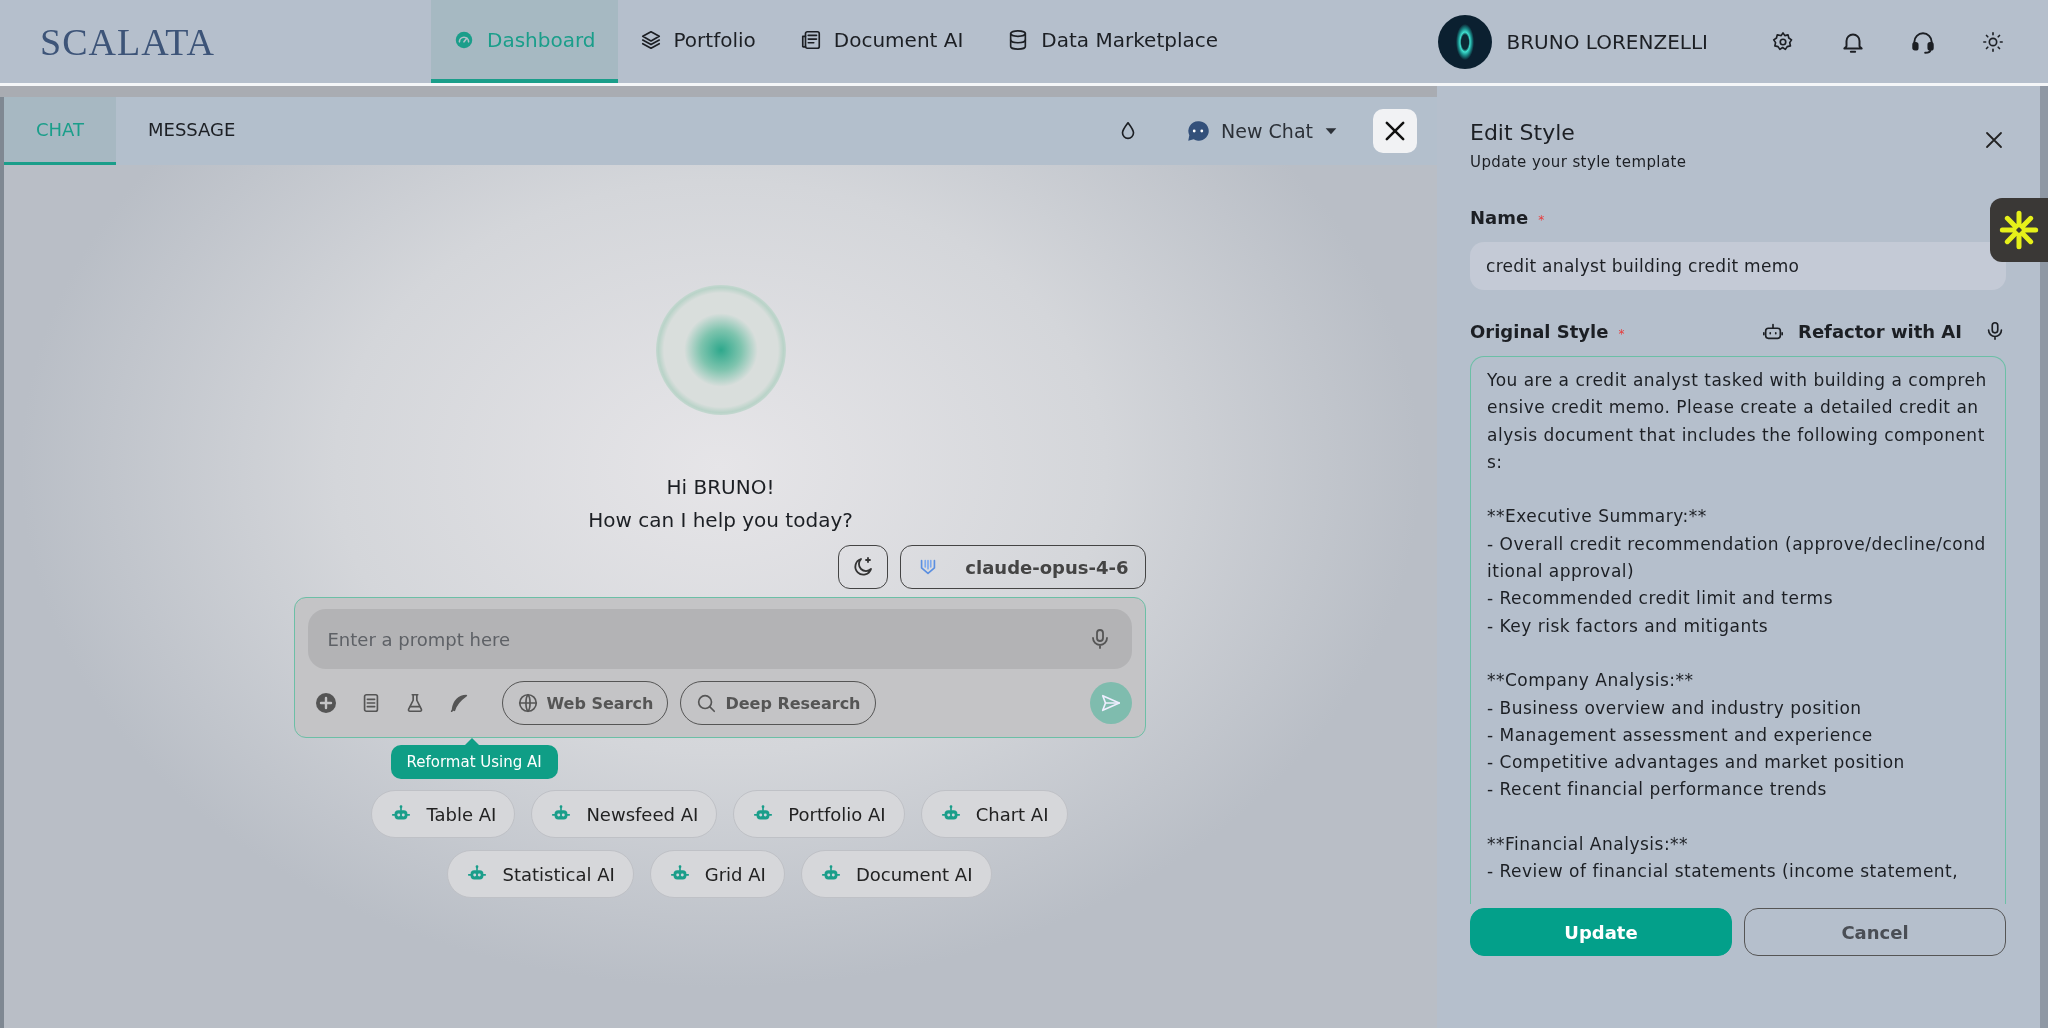  I want to click on assistant-launcher, so click(2019, 230).